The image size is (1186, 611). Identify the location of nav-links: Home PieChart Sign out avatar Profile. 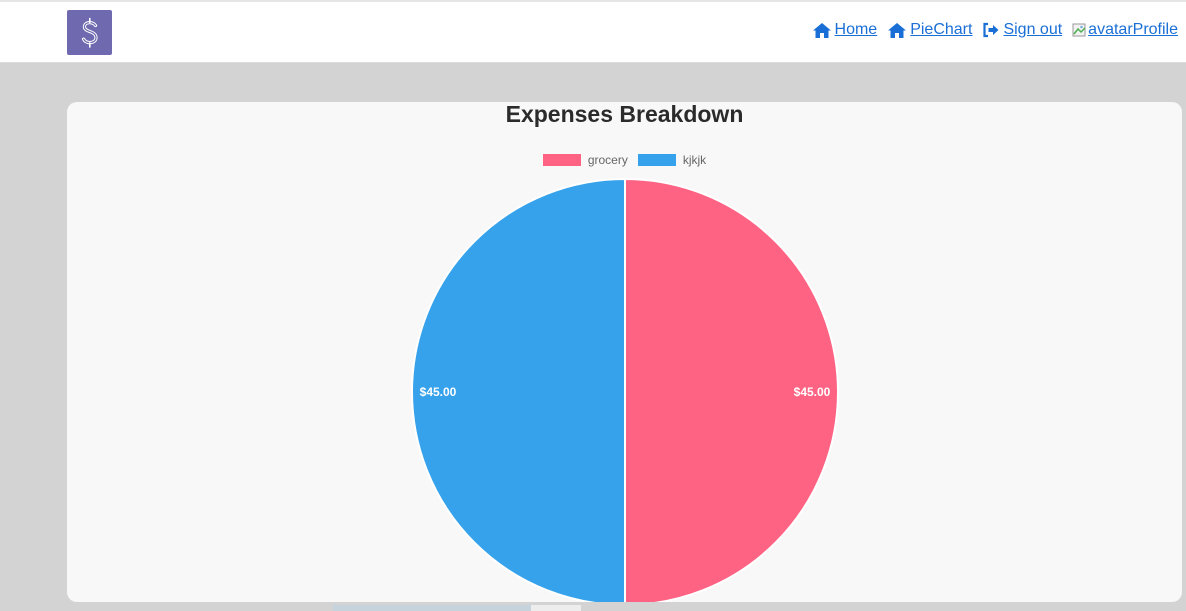
(995, 30).